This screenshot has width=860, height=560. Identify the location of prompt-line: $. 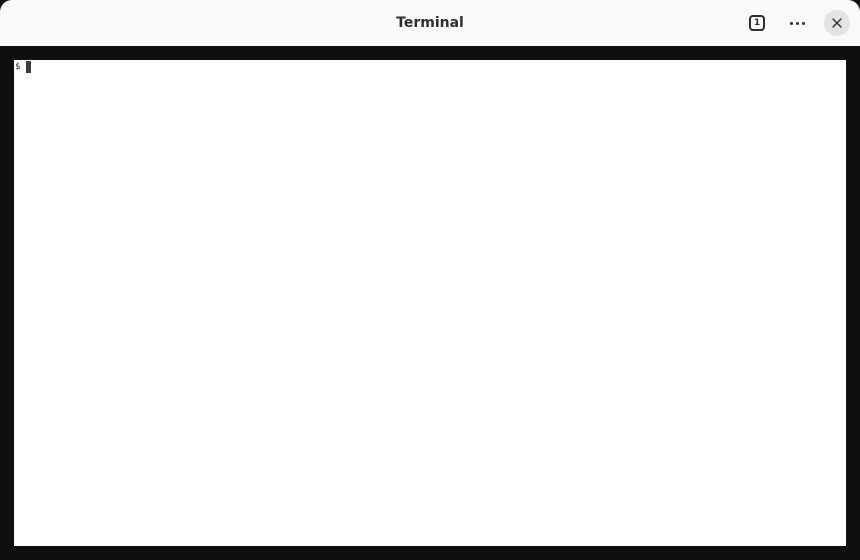
(23, 67).